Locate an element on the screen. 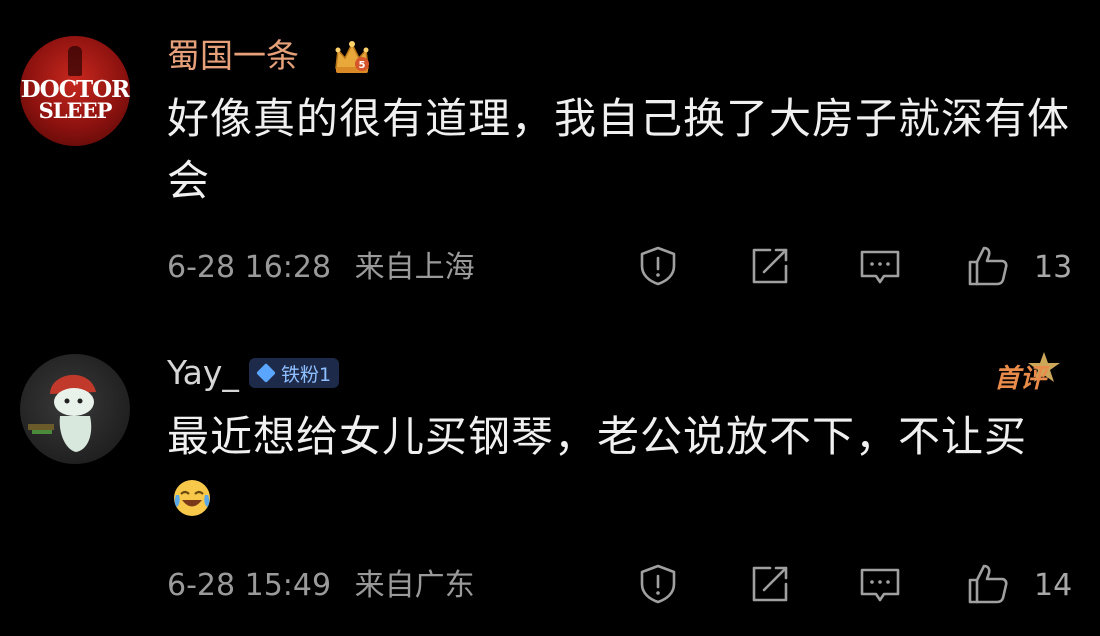 This screenshot has width=1100, height=636. first-comment-badge: 首评 is located at coordinates (1029, 373).